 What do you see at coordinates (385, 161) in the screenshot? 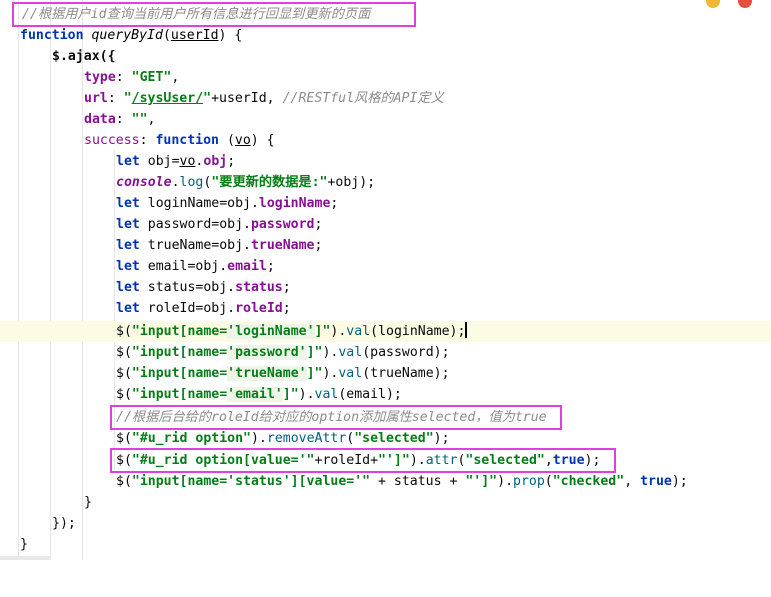
I see `code-line: let obj=vo.obj;` at bounding box center [385, 161].